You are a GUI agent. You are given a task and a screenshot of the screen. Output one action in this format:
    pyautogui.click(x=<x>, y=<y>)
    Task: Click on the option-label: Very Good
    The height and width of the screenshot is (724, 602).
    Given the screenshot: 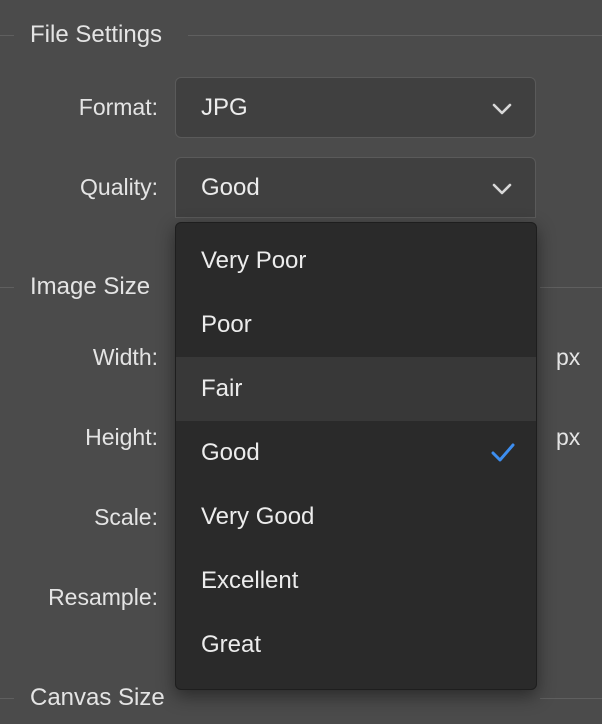 What is the action you would take?
    pyautogui.click(x=258, y=516)
    